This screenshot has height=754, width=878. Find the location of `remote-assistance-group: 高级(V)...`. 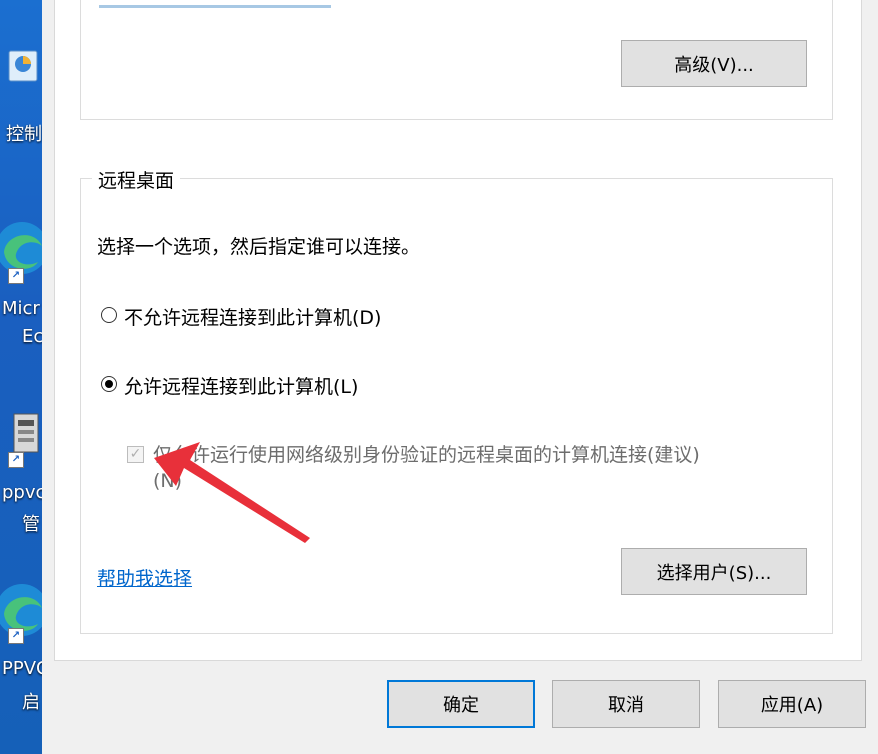

remote-assistance-group: 高级(V)... is located at coordinates (456, 60).